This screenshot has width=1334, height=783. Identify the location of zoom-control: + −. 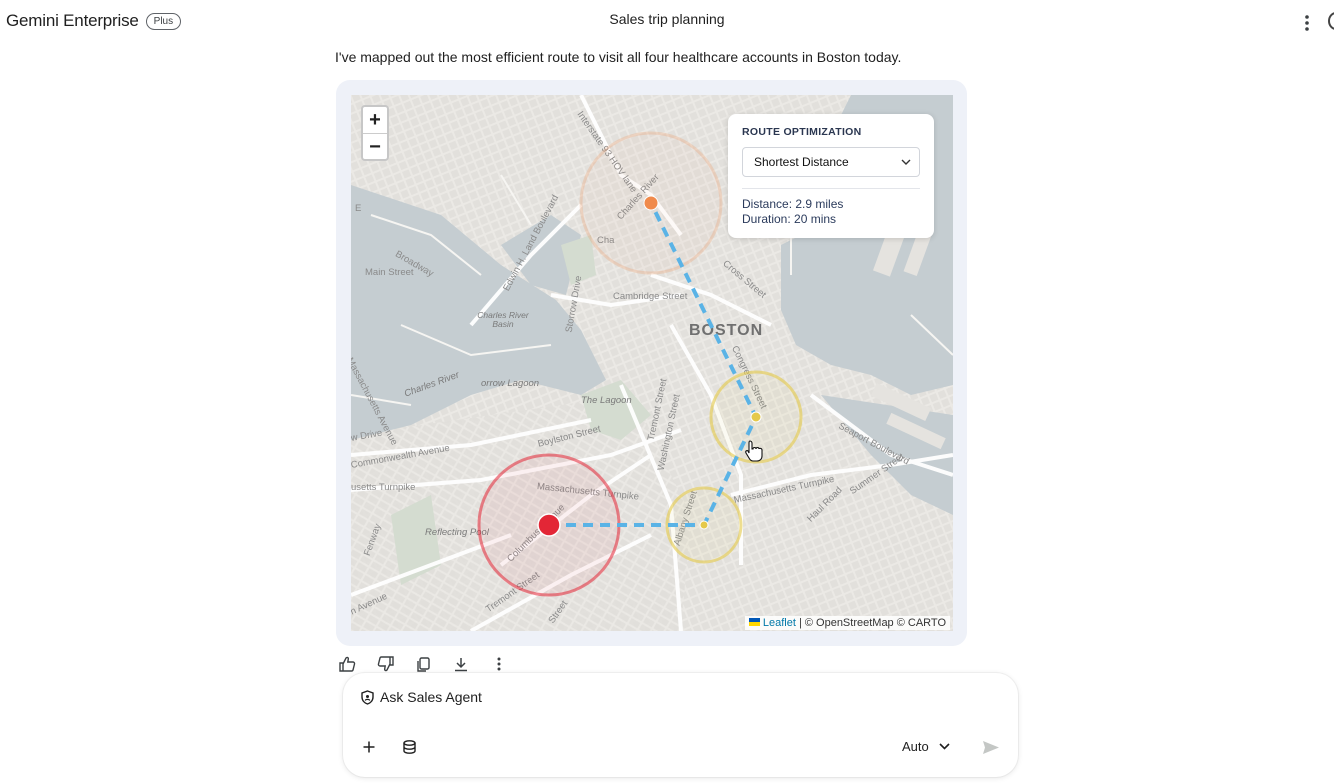
(375, 133).